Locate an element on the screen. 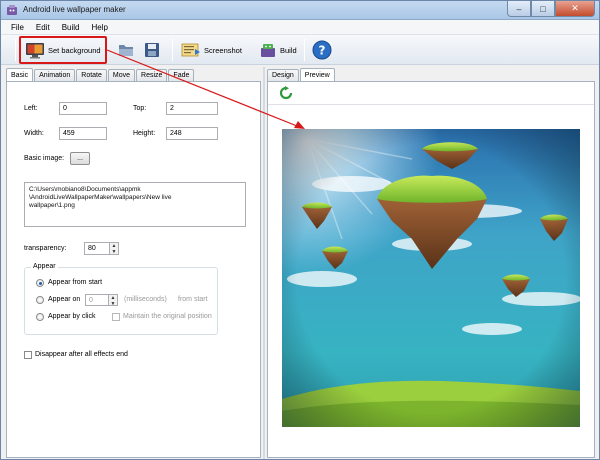  appear-on-input: 0 is located at coordinates (97, 300).